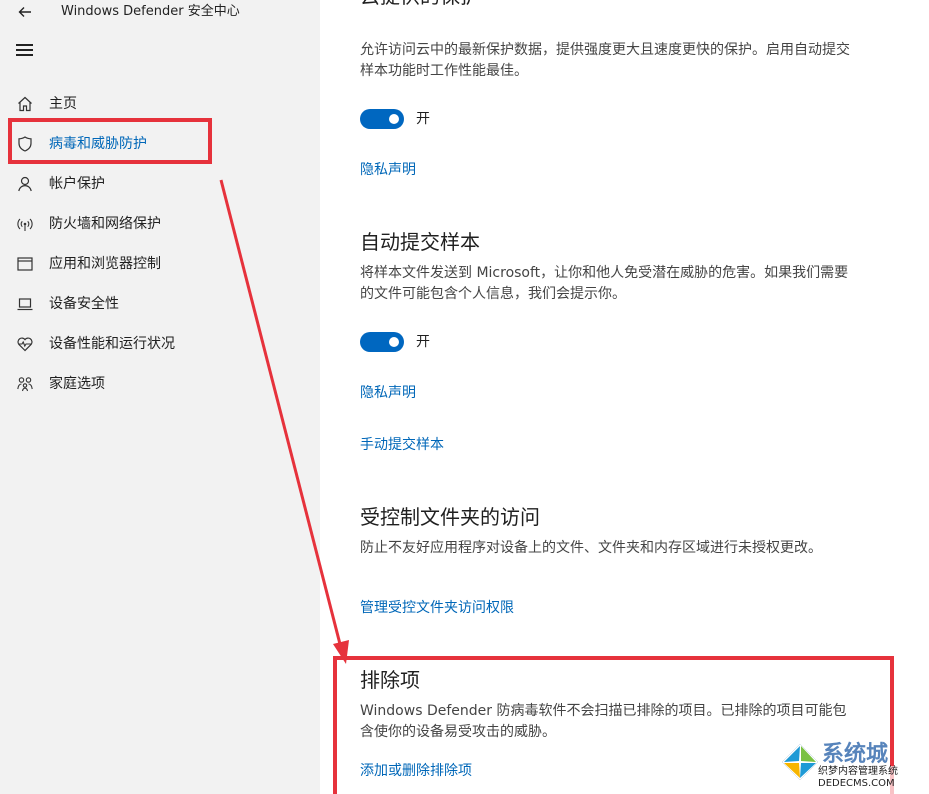 Image resolution: width=929 pixels, height=794 pixels. What do you see at coordinates (800, 762) in the screenshot?
I see `watermark-logo-icon` at bounding box center [800, 762].